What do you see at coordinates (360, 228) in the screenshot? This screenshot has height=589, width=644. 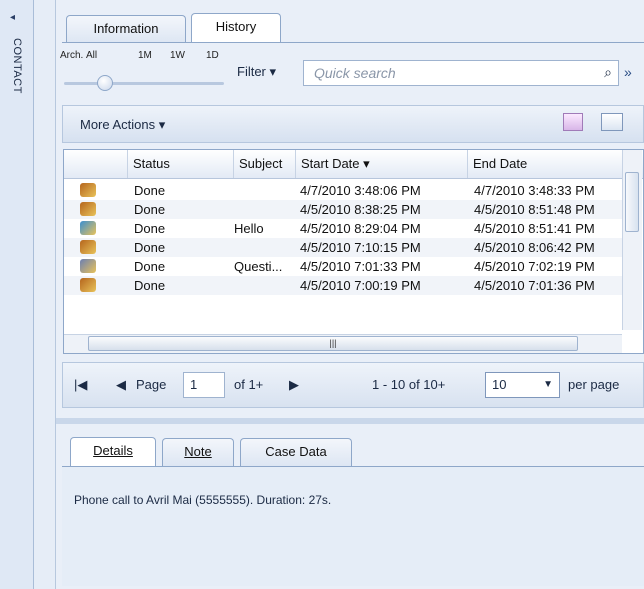 I see `cell-start-date: 4/5/2010 8:29:04 PM` at bounding box center [360, 228].